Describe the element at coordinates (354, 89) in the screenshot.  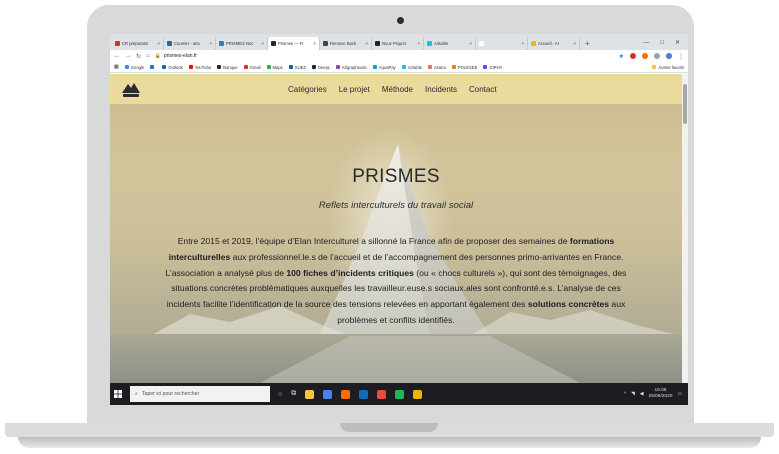
I see `nav-link-projet: Le projet` at that location.